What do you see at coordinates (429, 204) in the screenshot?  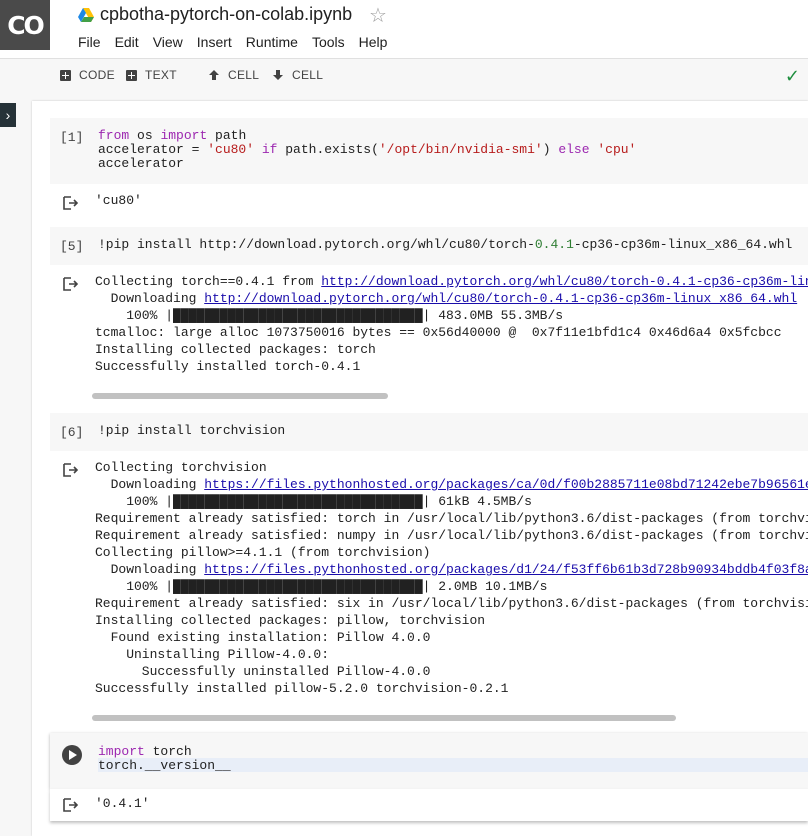 I see `cell-output-1: 'cu80'` at bounding box center [429, 204].